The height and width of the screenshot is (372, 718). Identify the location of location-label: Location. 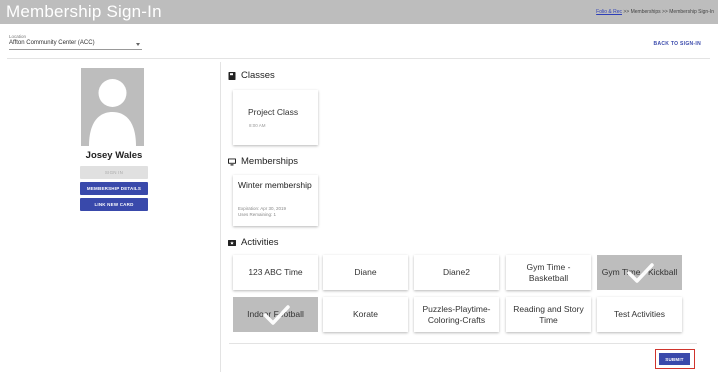
(18, 36).